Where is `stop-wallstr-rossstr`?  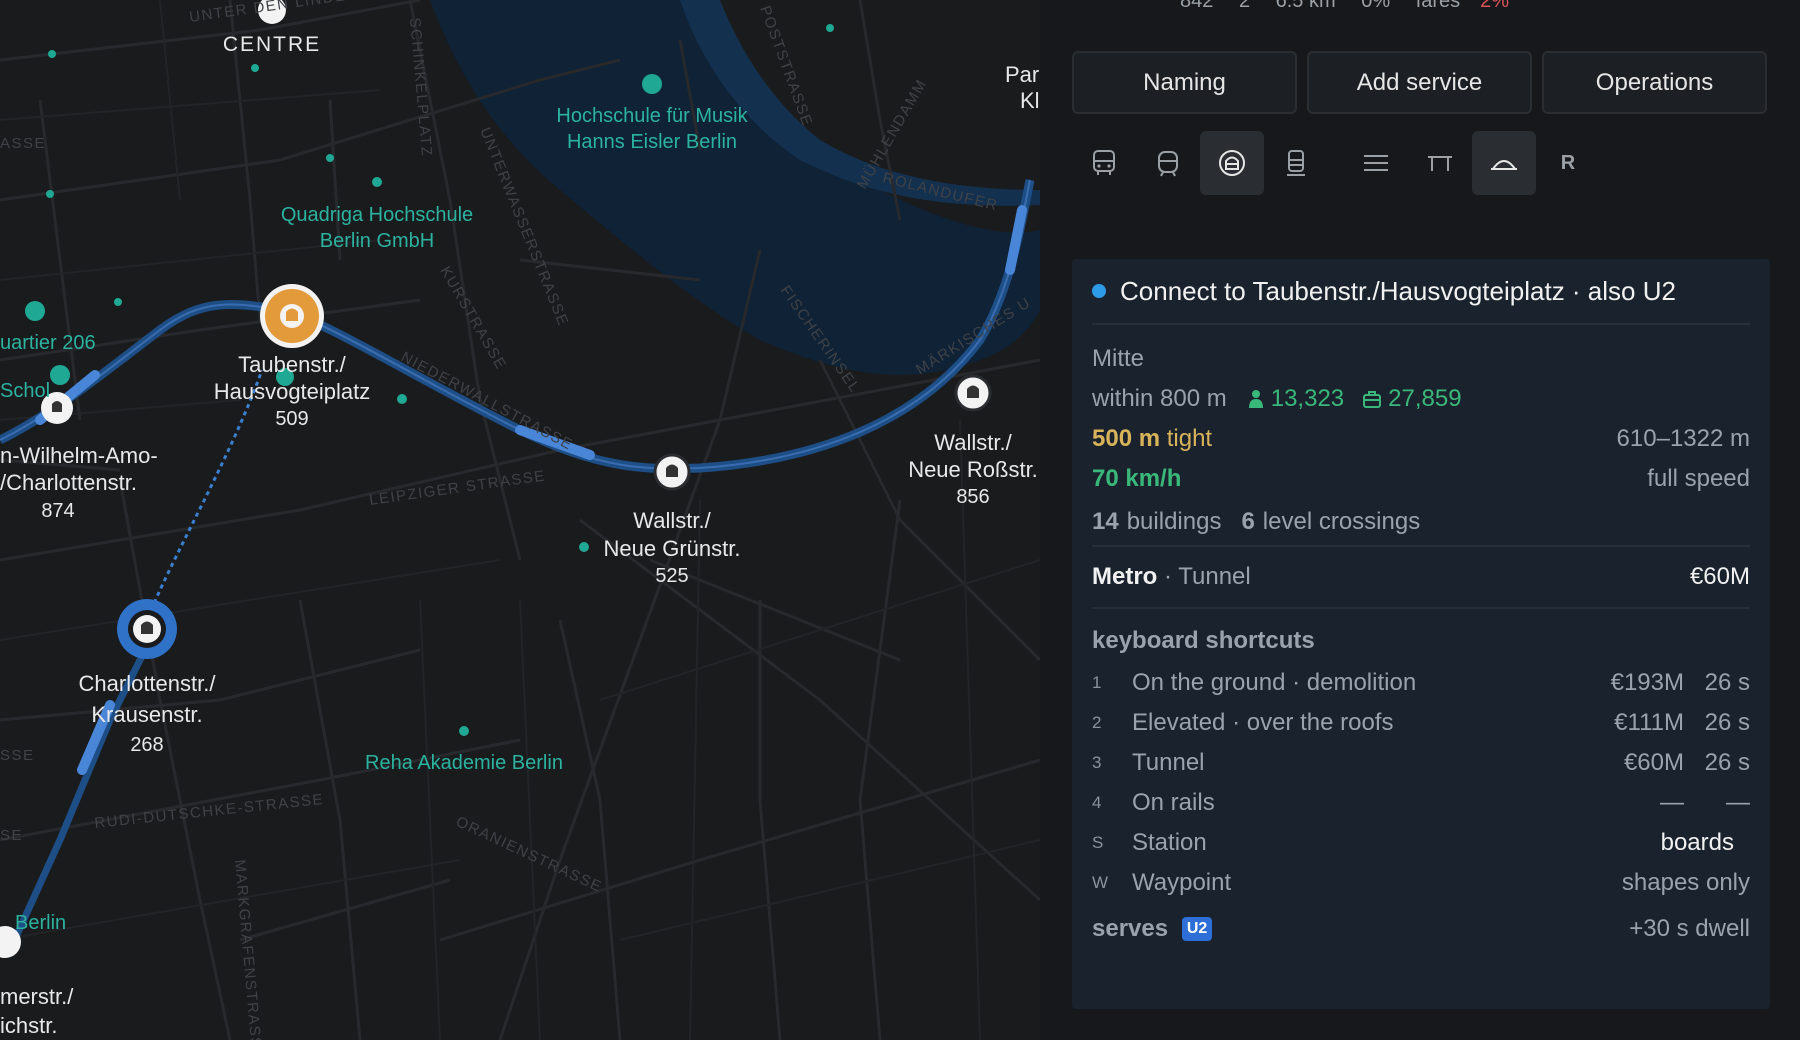
stop-wallstr-rossstr is located at coordinates (973, 393).